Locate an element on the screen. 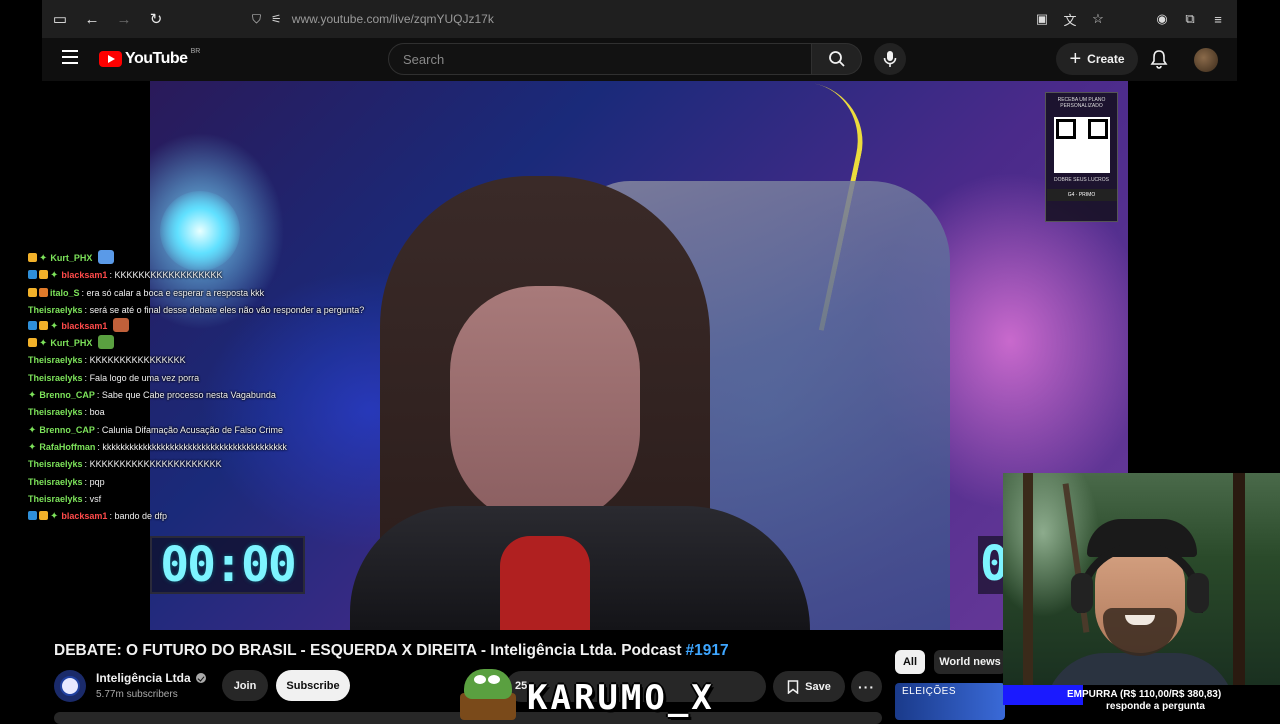 Image resolution: width=1280 pixels, height=724 pixels. account-icon: ◉ is located at coordinates (1162, 19).